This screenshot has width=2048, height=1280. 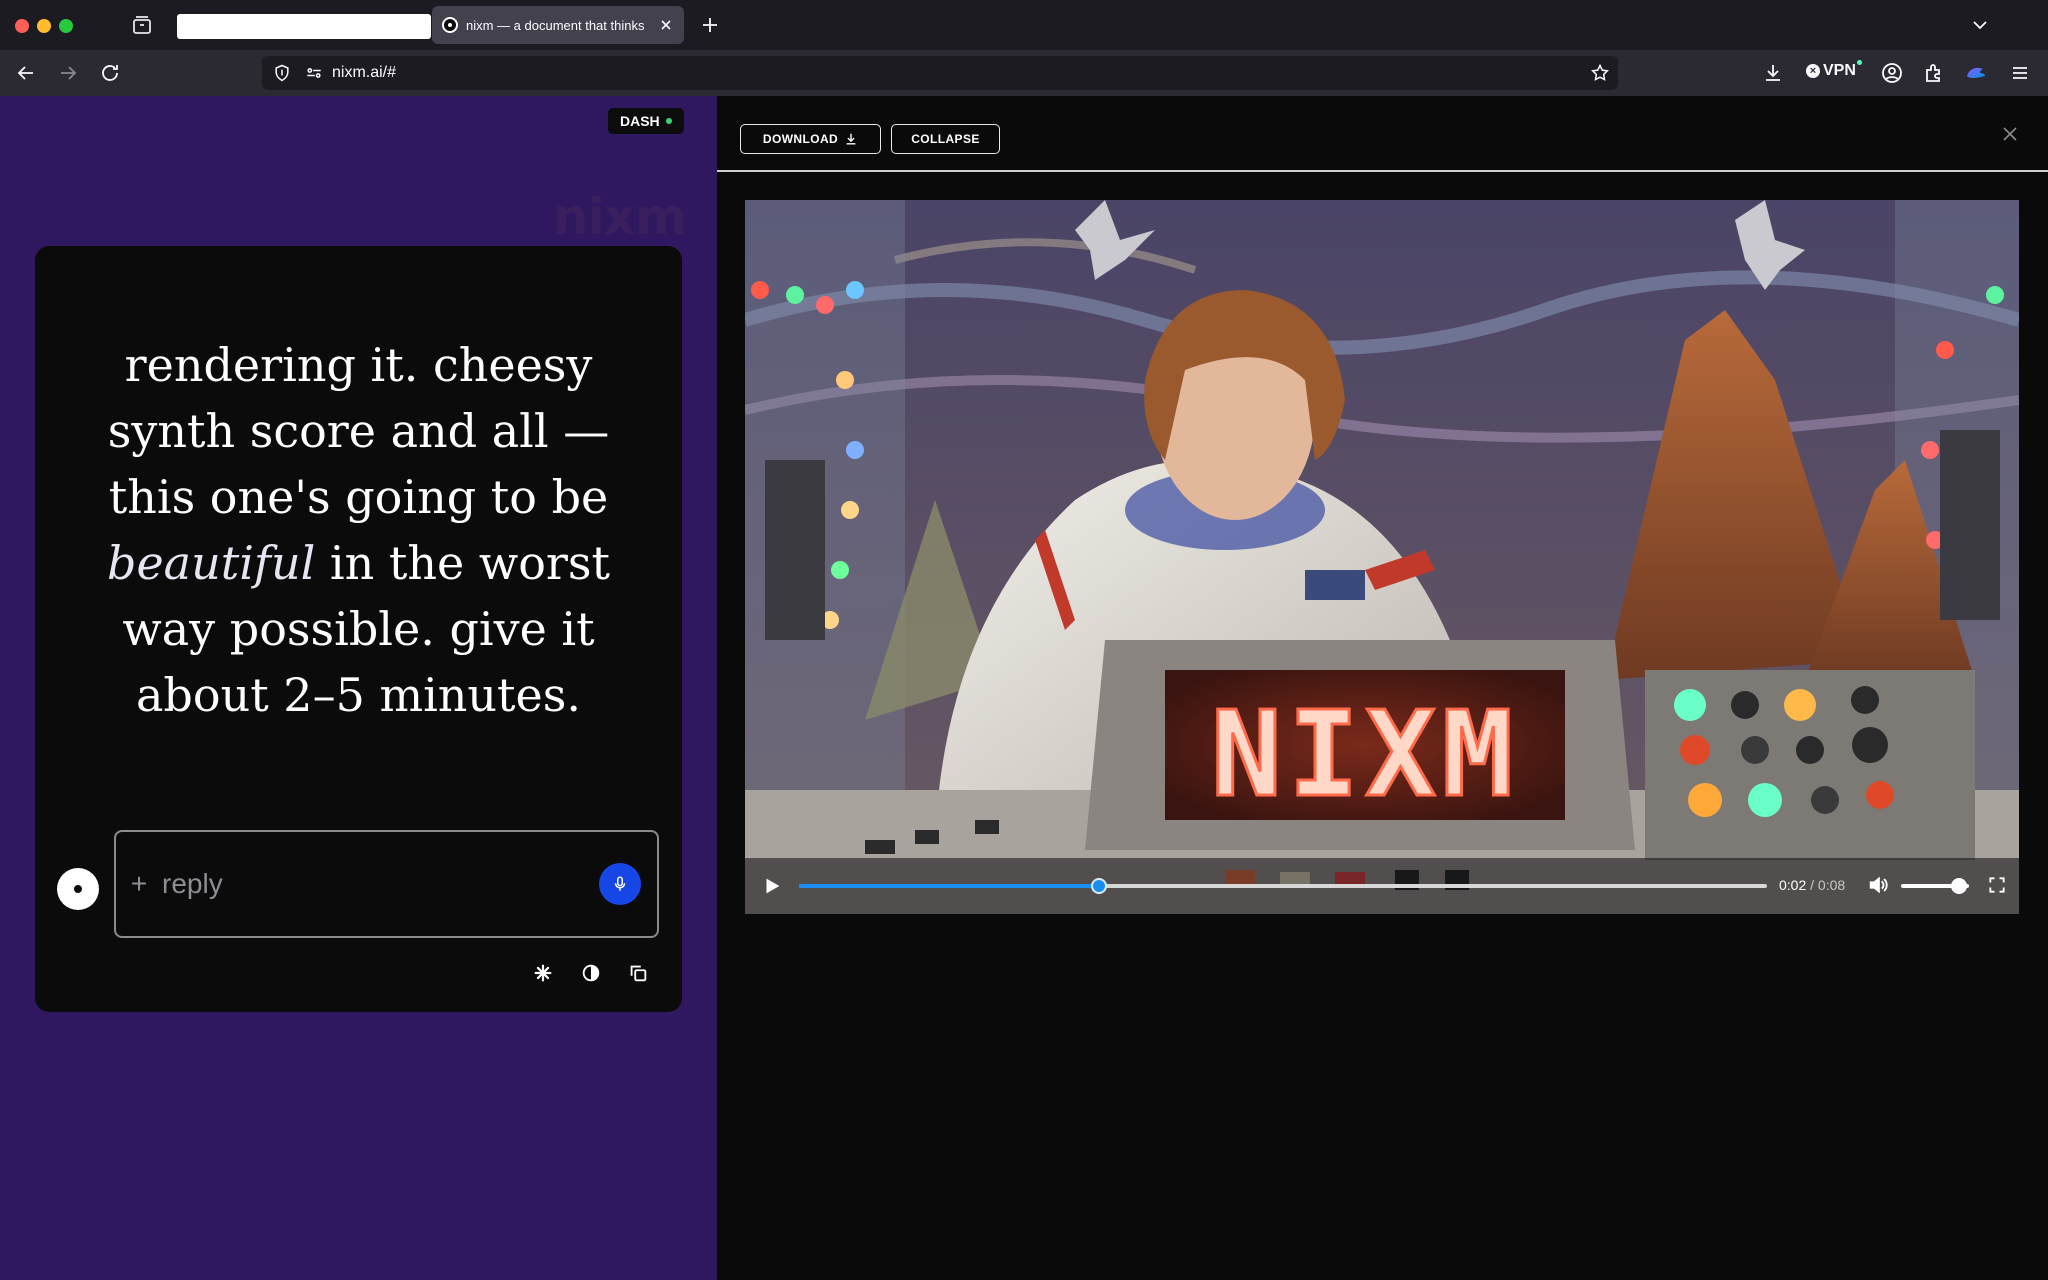 What do you see at coordinates (668, 121) in the screenshot?
I see `status-dot` at bounding box center [668, 121].